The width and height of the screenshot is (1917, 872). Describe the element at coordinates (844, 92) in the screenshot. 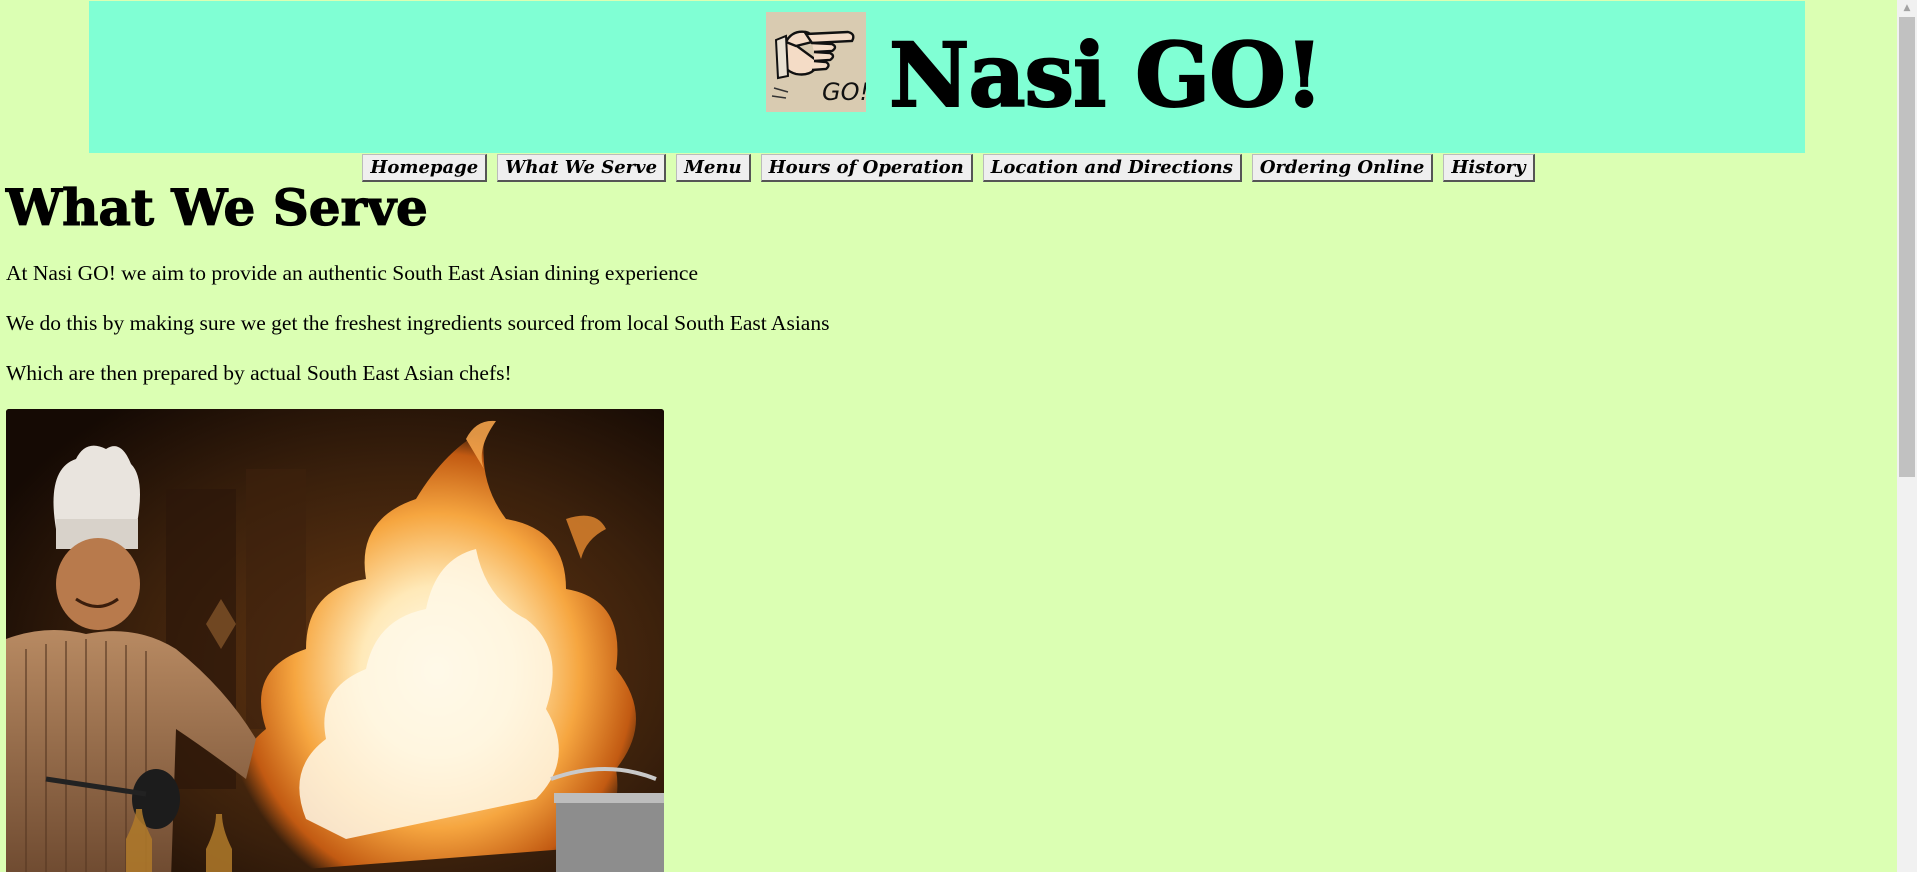

I see `logo-go-text: GO!` at that location.